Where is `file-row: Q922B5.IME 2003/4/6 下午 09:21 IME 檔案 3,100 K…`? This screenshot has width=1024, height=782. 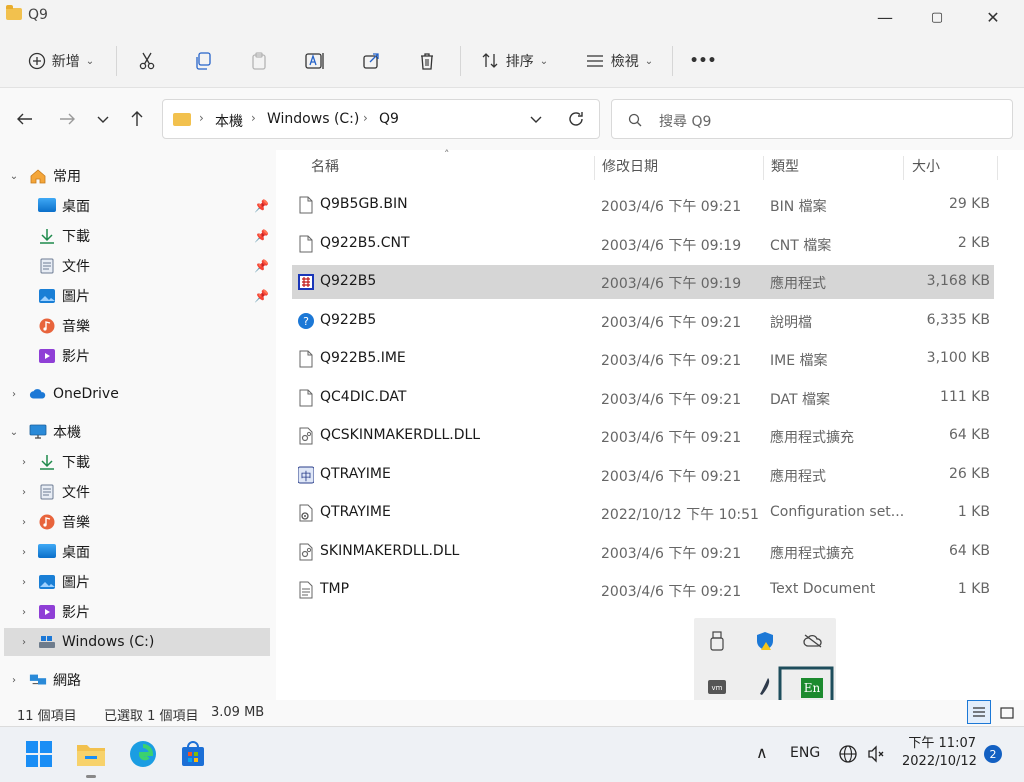
file-row: Q922B5.IME 2003/4/6 下午 09:21 IME 檔案 3,100 K… is located at coordinates (643, 359).